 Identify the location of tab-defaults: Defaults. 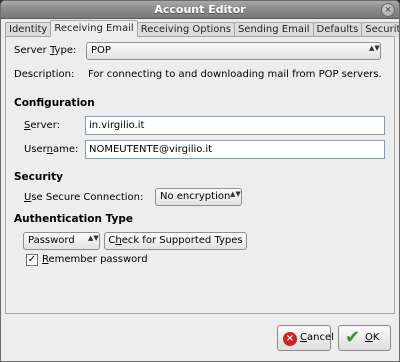
(337, 29).